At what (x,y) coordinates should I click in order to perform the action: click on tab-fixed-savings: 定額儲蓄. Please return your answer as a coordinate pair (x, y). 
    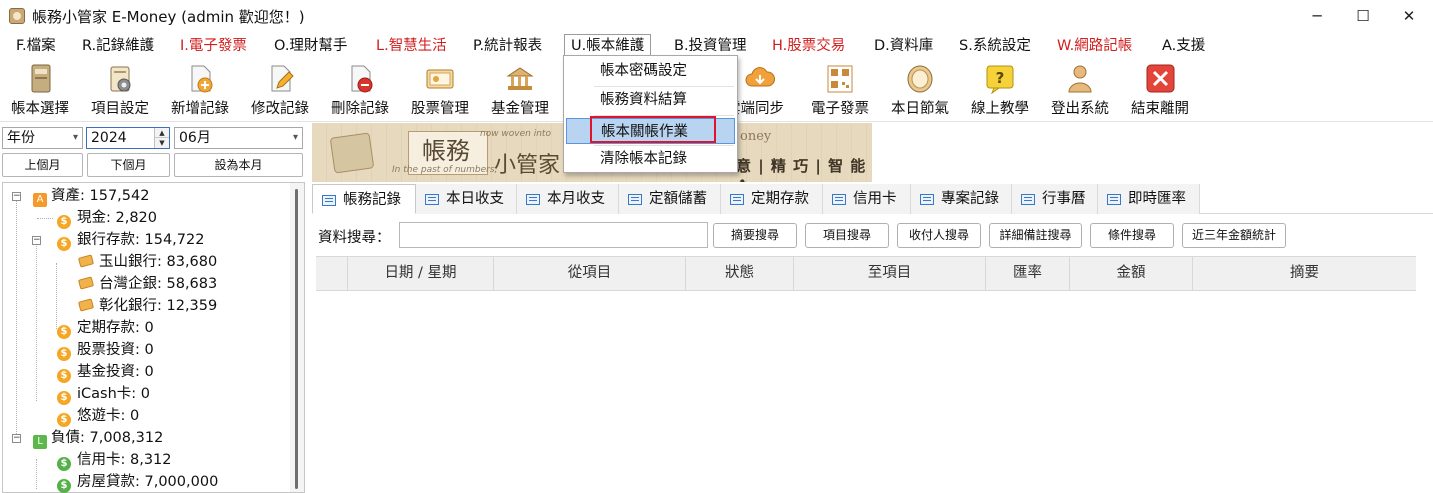
    Looking at the image, I should click on (670, 199).